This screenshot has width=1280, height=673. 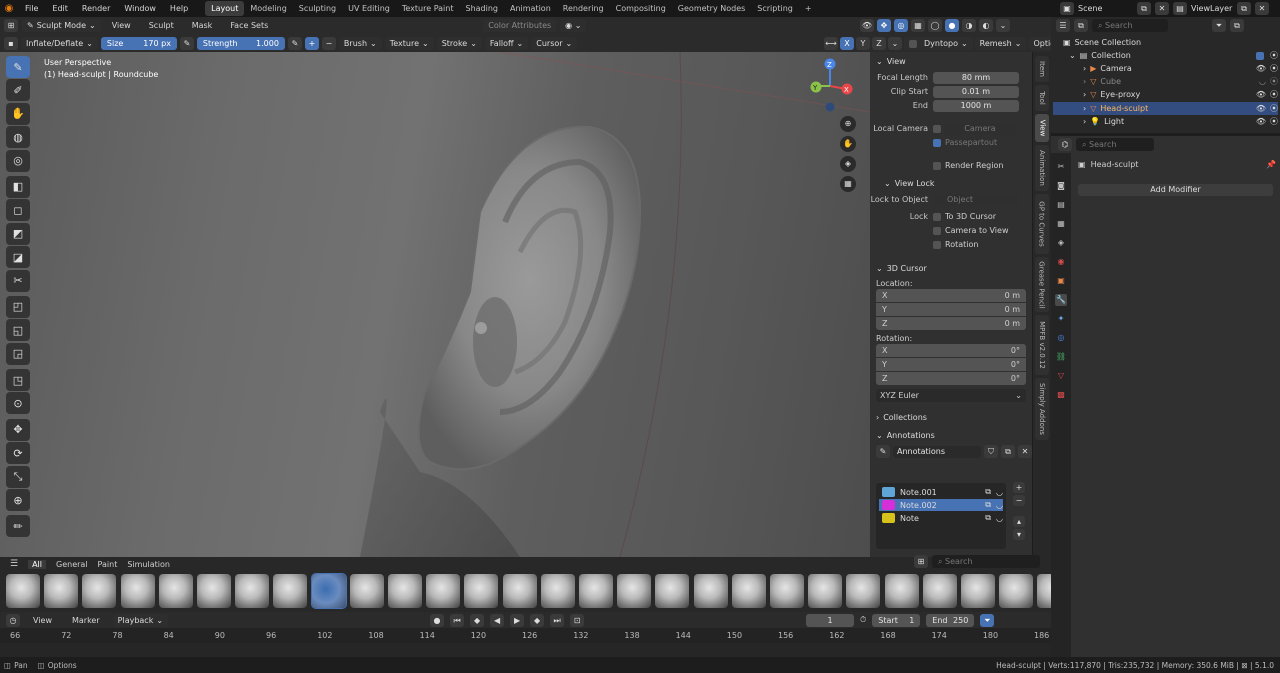 I want to click on direction-subtract-button: −, so click(x=328, y=43).